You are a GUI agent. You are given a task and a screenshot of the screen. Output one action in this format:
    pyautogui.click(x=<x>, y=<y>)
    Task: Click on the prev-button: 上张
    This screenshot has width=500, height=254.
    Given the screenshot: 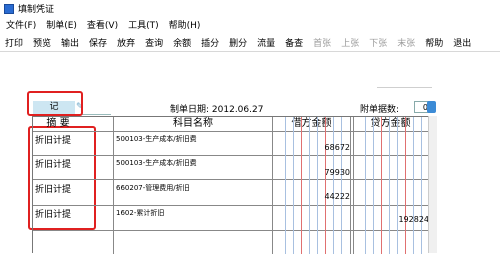 What is the action you would take?
    pyautogui.click(x=350, y=42)
    